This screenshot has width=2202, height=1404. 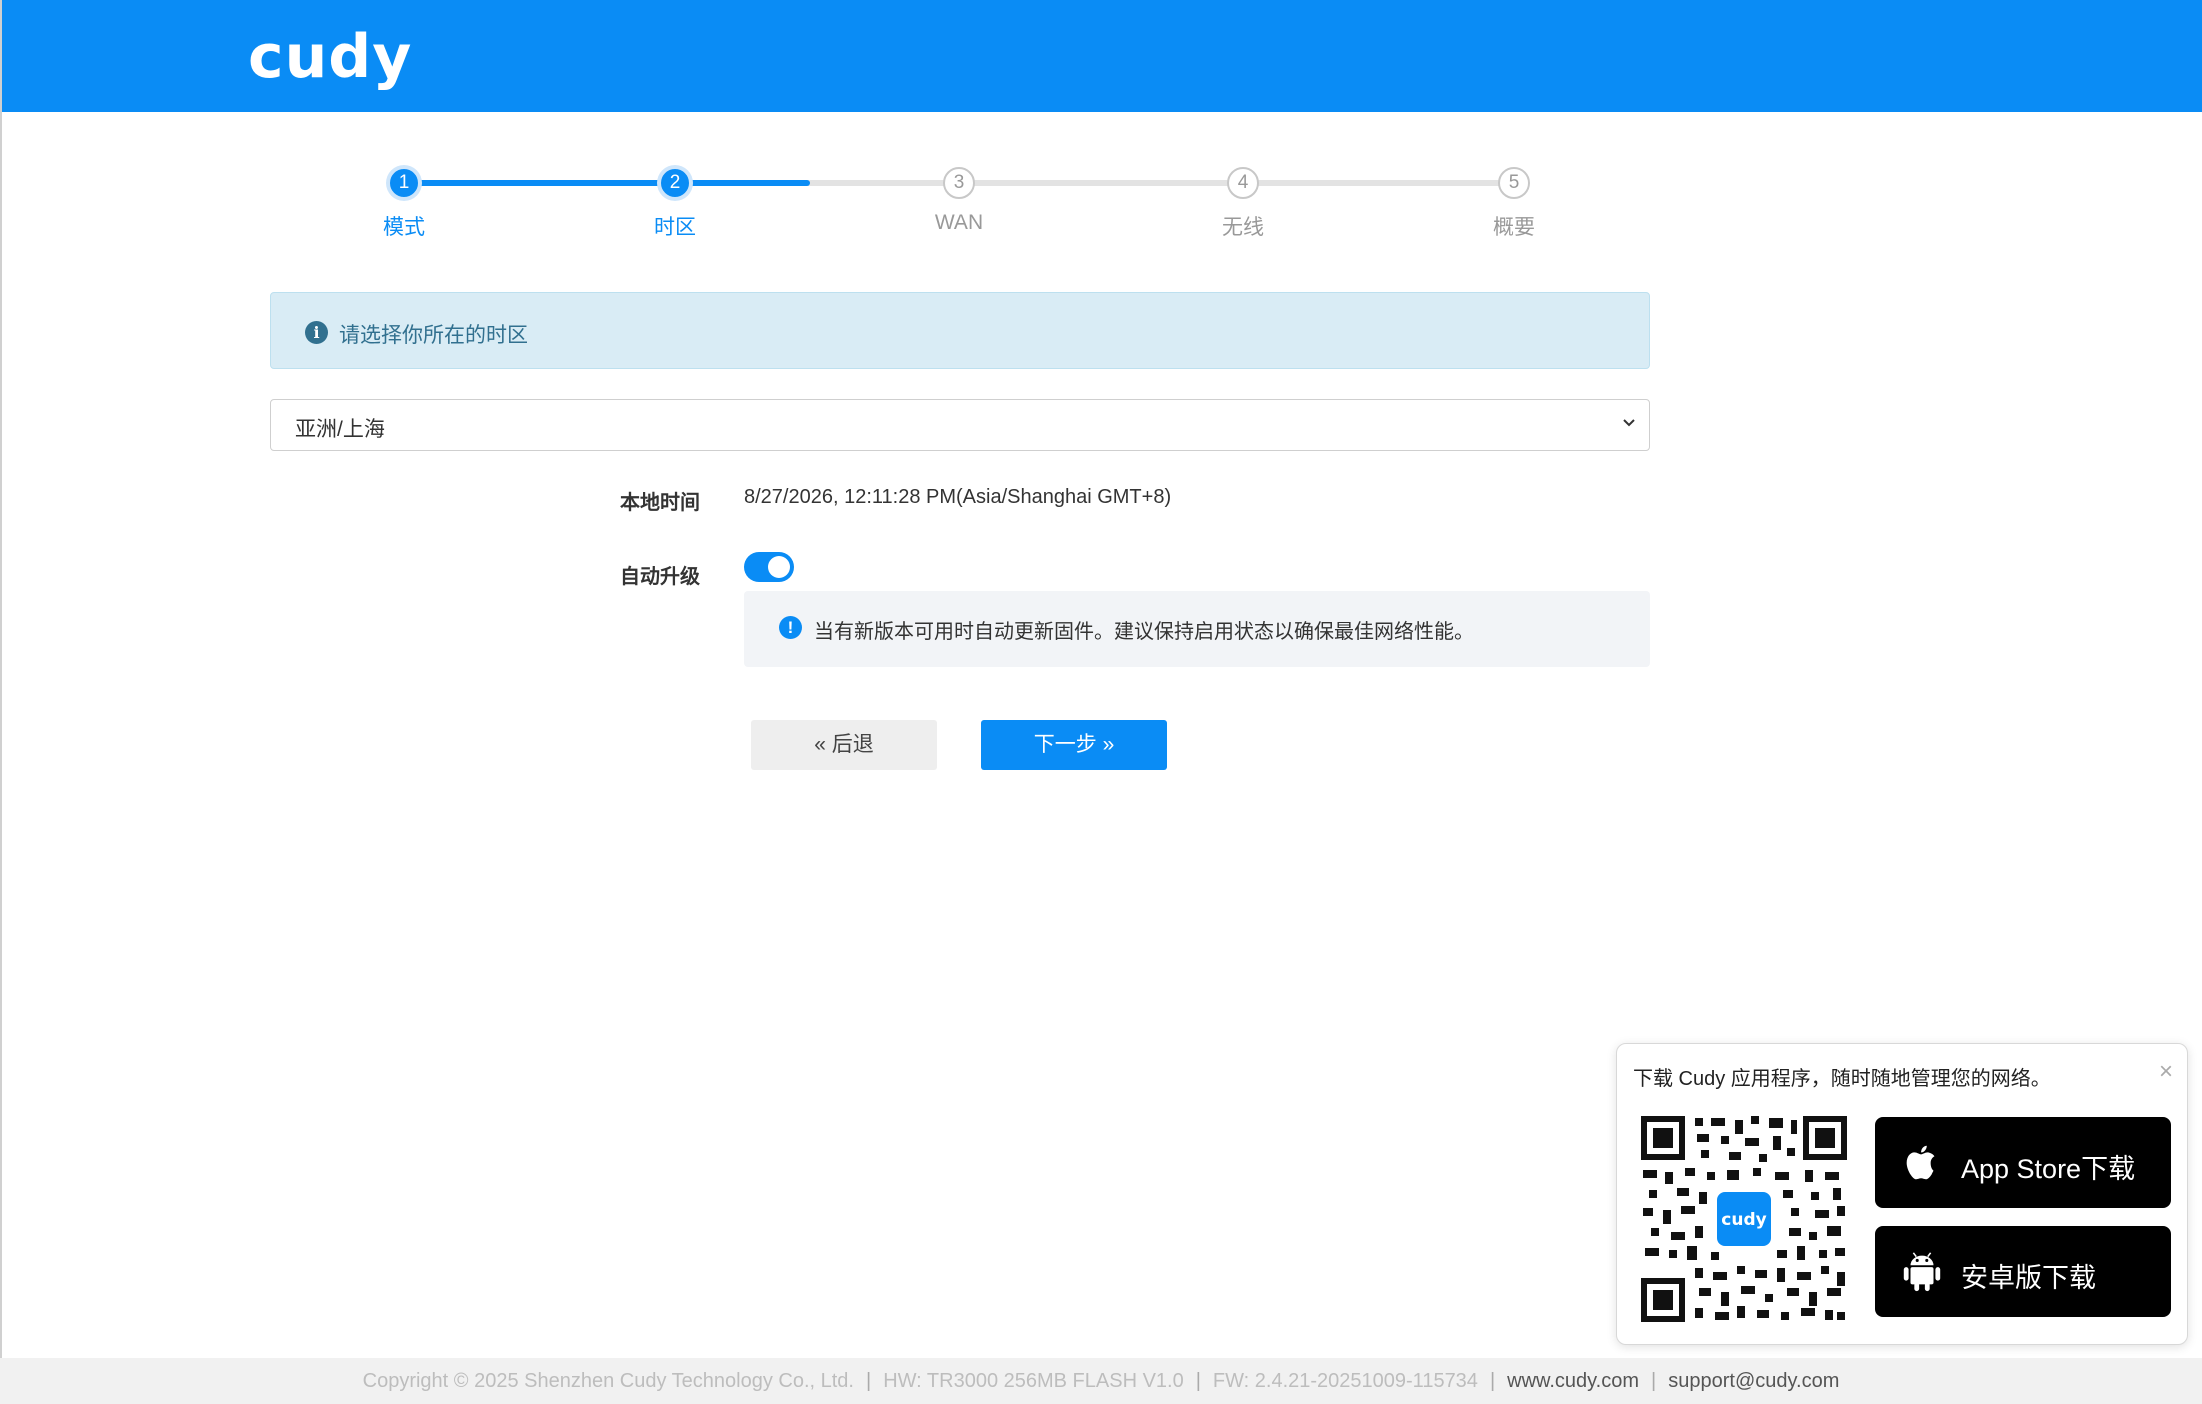 What do you see at coordinates (1101, 210) in the screenshot?
I see `setup-stepper: 1 模式 2 时区 3 WAN 4 无线 5 概要` at bounding box center [1101, 210].